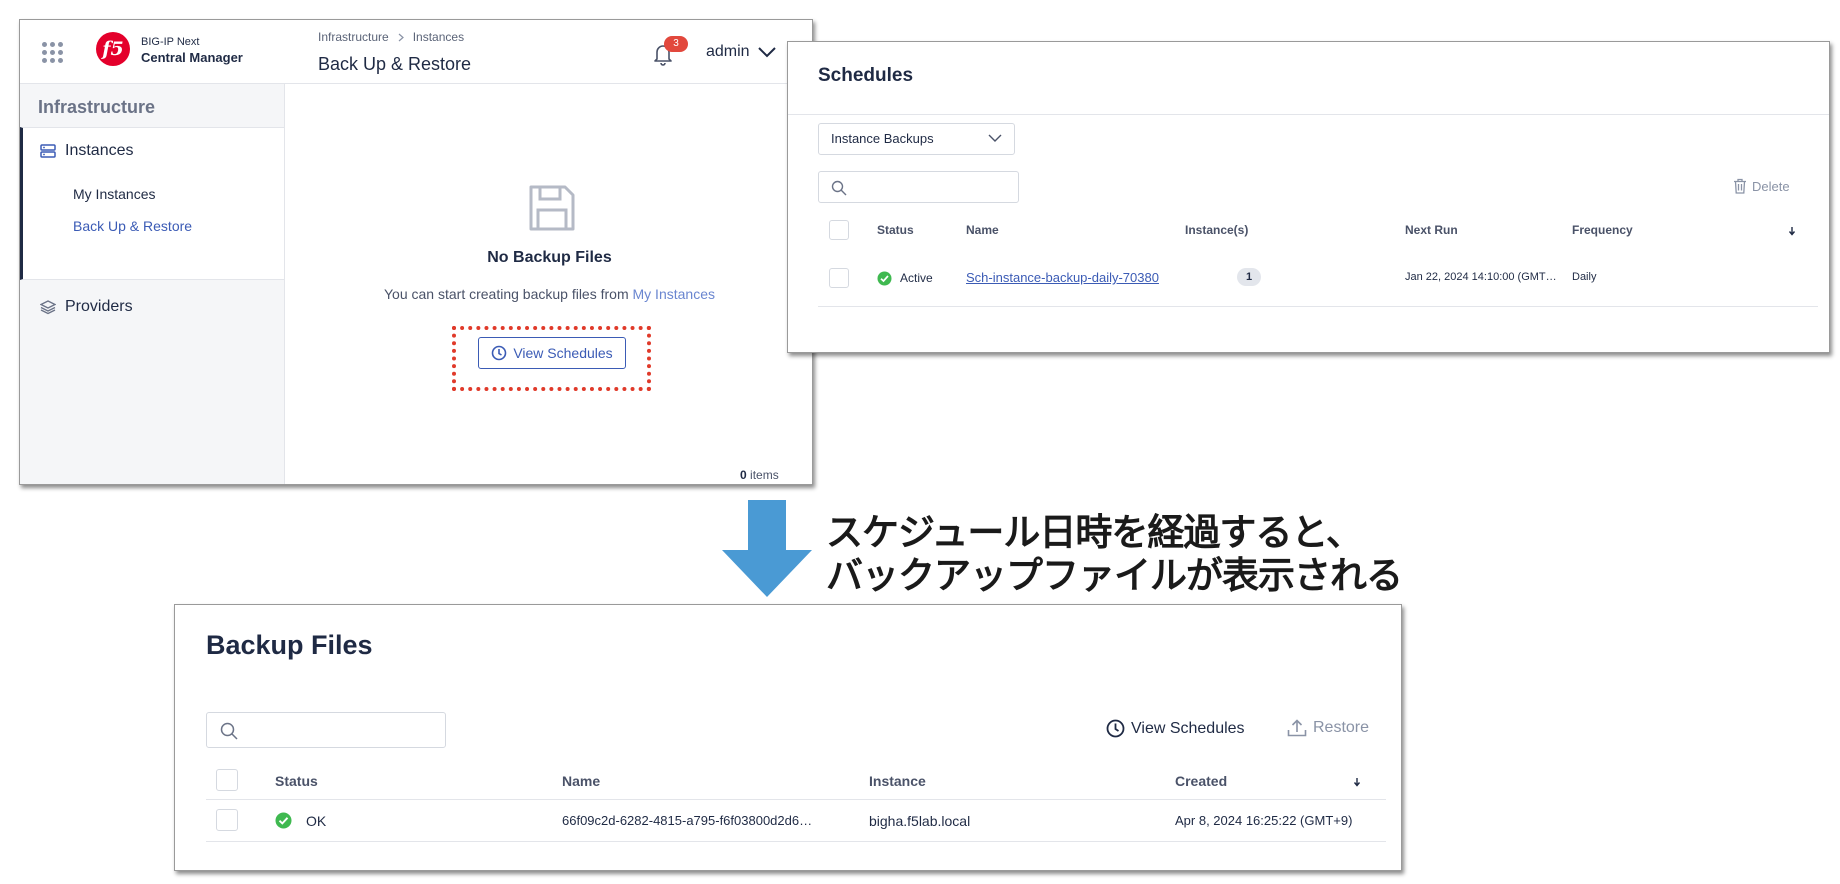 The height and width of the screenshot is (884, 1840). What do you see at coordinates (53, 53) in the screenshot?
I see `apps-grid-icon` at bounding box center [53, 53].